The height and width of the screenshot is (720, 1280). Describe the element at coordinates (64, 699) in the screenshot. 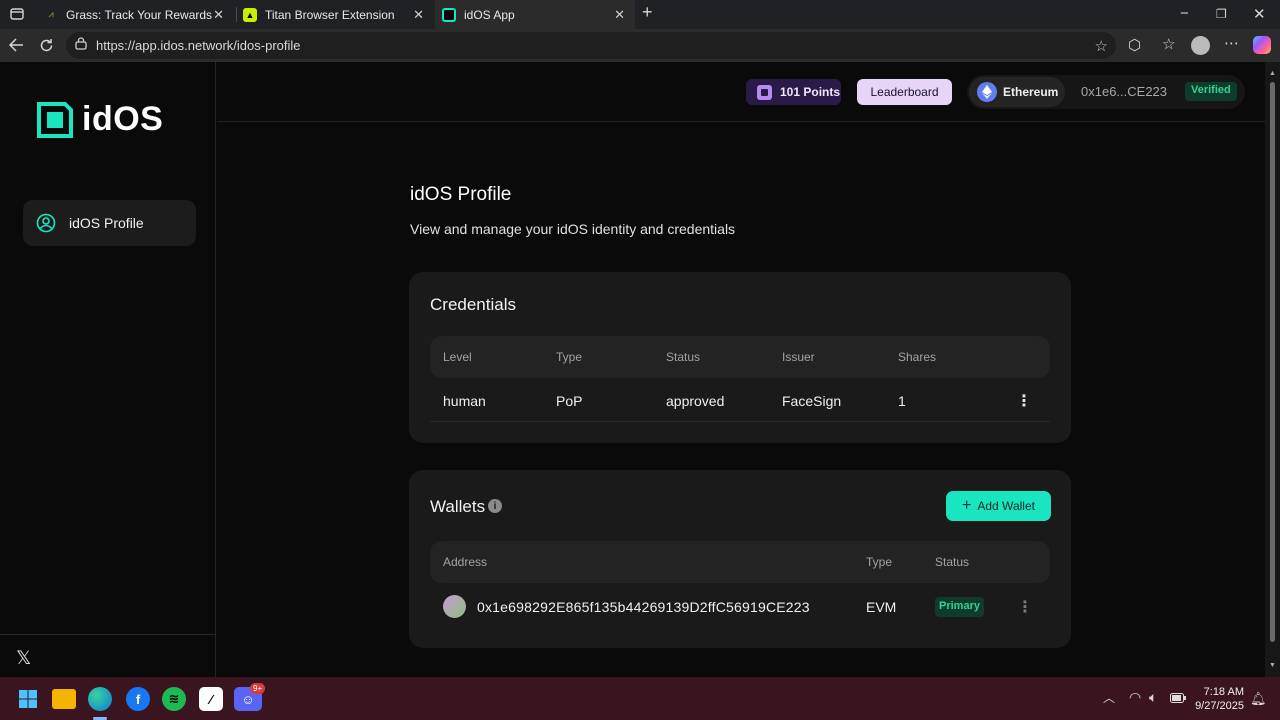

I see `file-explorer-icon` at that location.